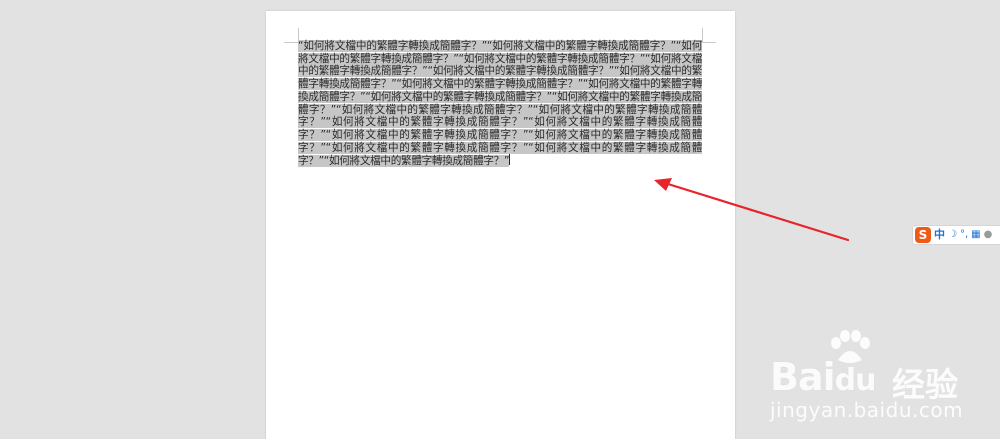  Describe the element at coordinates (867, 410) in the screenshot. I see `watermark-url: jingyan.baidu.com` at that location.